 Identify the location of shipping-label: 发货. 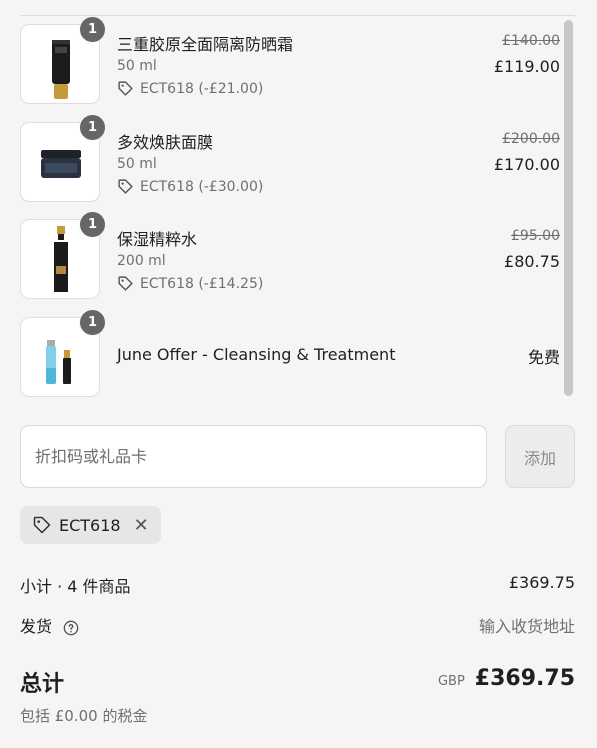
(36, 626).